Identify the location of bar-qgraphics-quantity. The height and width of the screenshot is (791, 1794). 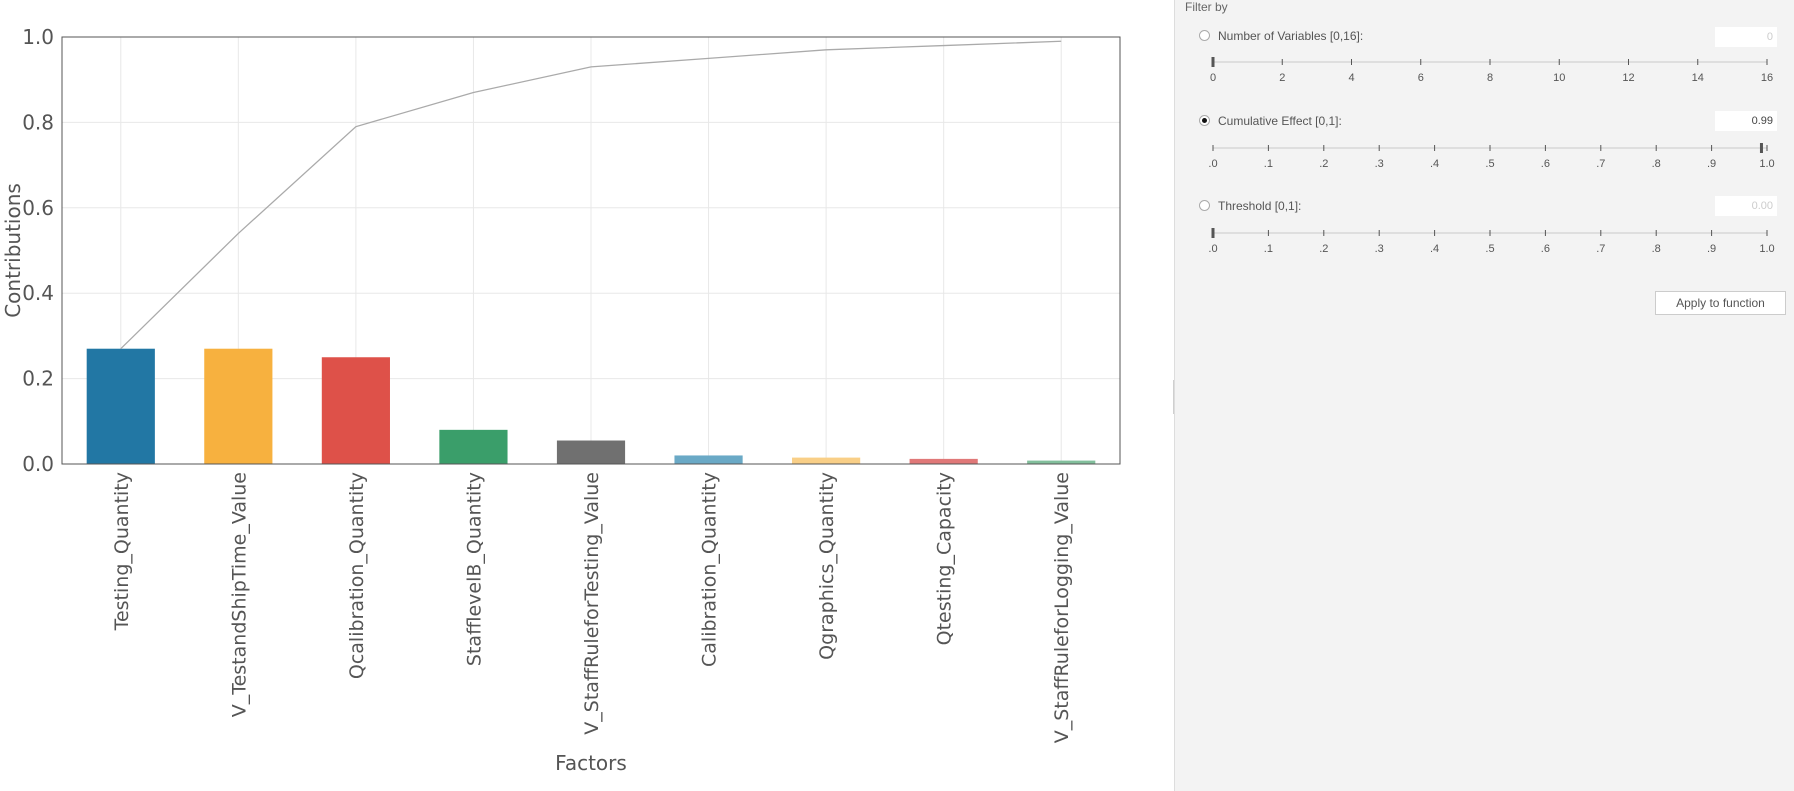
(826, 460).